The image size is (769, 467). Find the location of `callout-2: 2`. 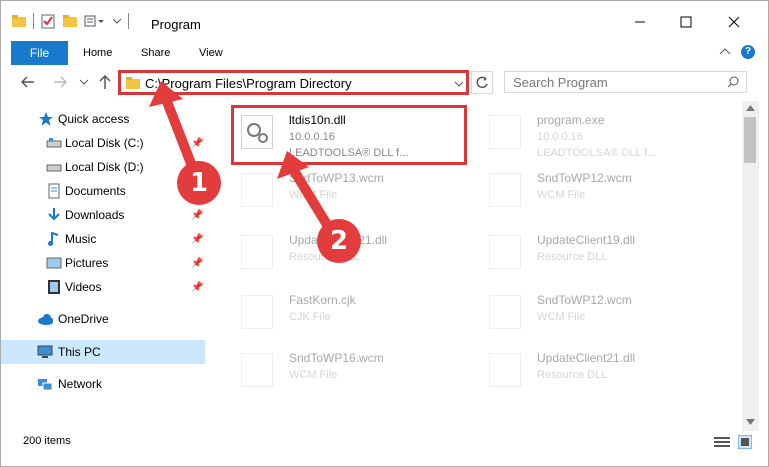

callout-2: 2 is located at coordinates (339, 241).